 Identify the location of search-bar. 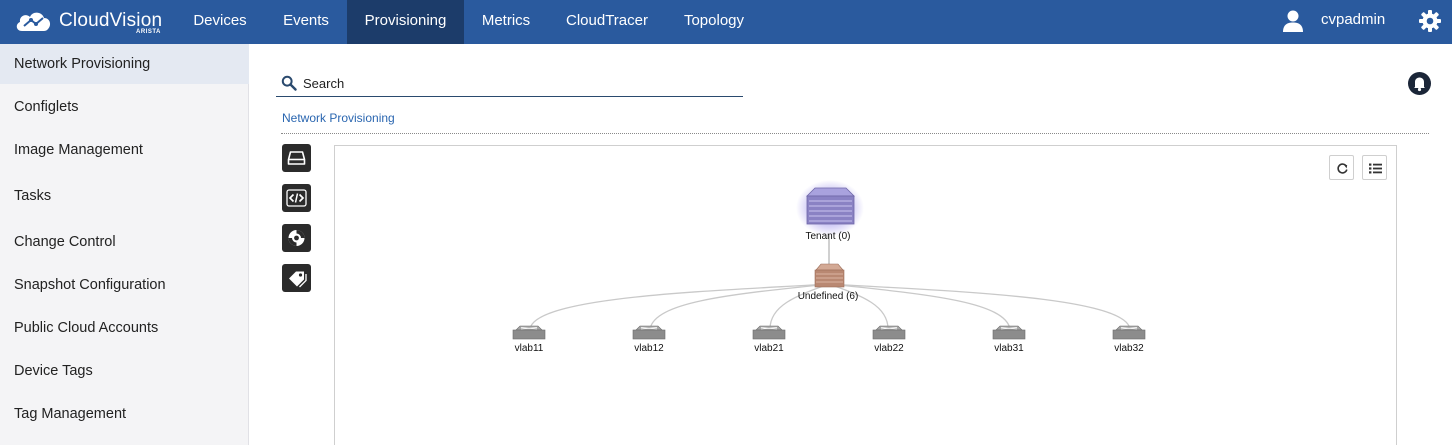
(509, 83).